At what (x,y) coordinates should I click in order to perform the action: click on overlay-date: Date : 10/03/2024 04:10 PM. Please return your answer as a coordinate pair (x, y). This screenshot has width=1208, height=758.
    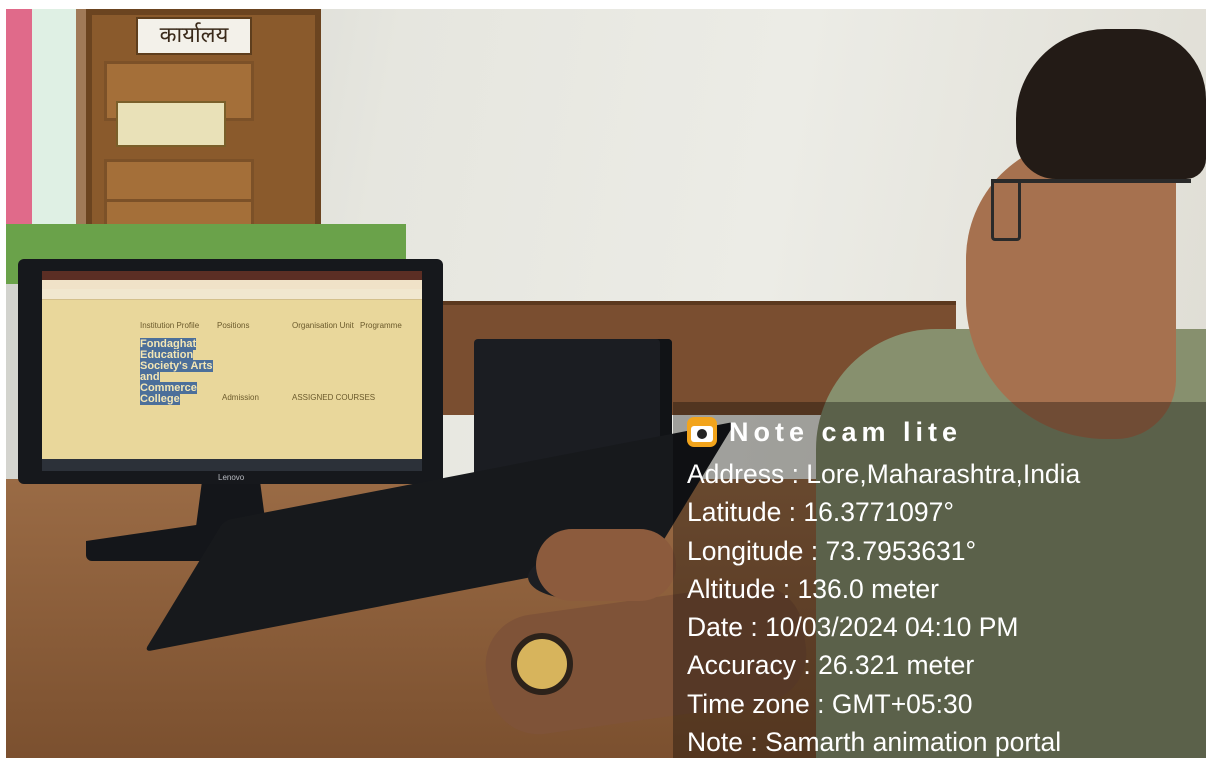
    Looking at the image, I should click on (853, 627).